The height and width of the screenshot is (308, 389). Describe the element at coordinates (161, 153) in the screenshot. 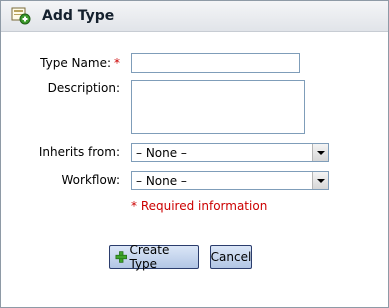

I see `inherits-from-value: – None –` at that location.